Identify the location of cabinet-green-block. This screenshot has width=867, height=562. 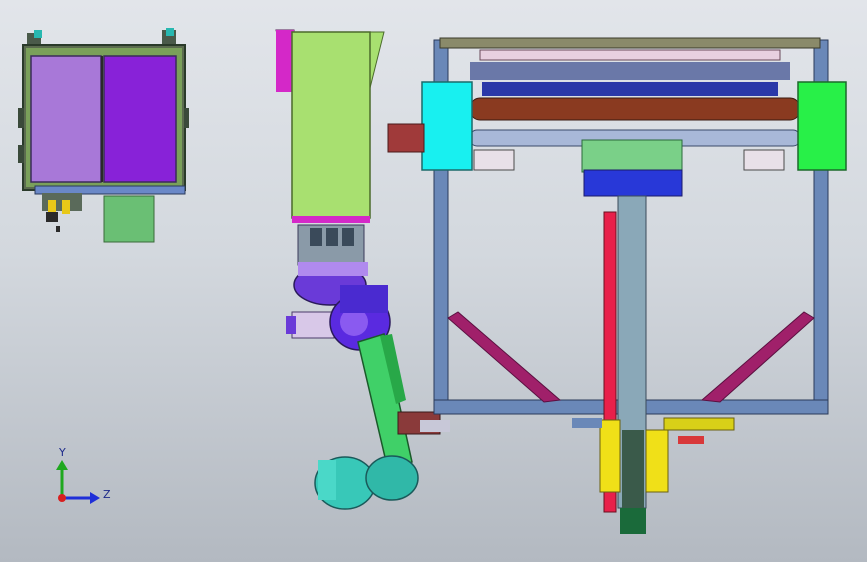
(129, 219).